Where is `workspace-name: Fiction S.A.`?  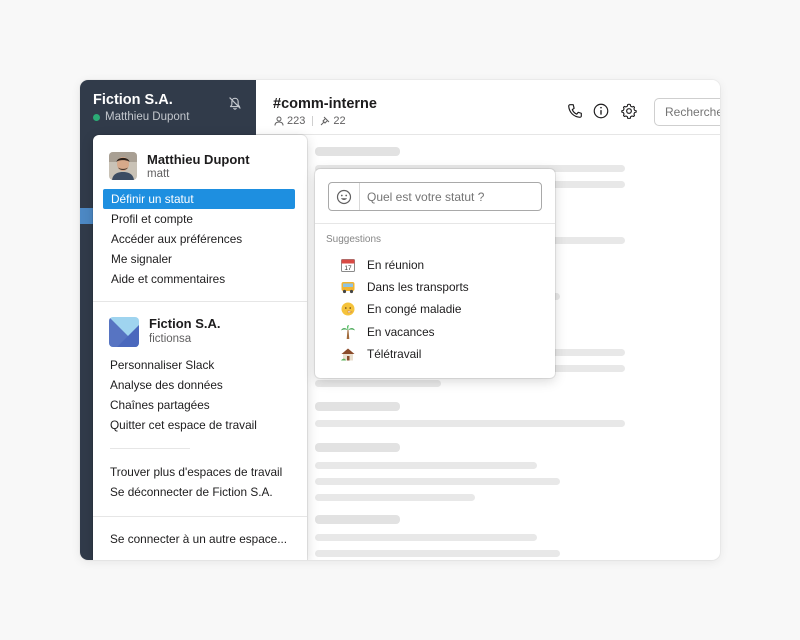 workspace-name: Fiction S.A. is located at coordinates (133, 100).